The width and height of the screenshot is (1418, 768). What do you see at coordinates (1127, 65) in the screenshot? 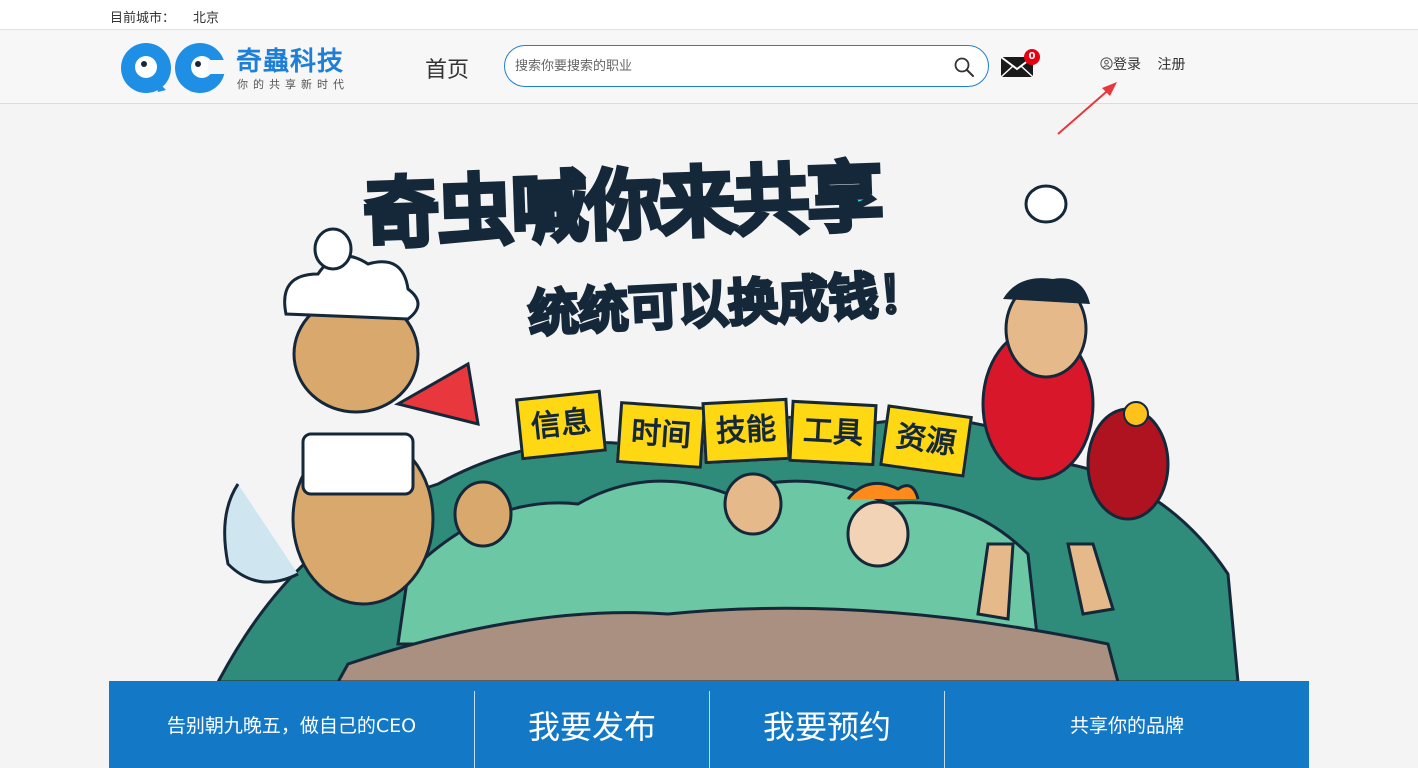
I see `login-label: 登录` at bounding box center [1127, 65].